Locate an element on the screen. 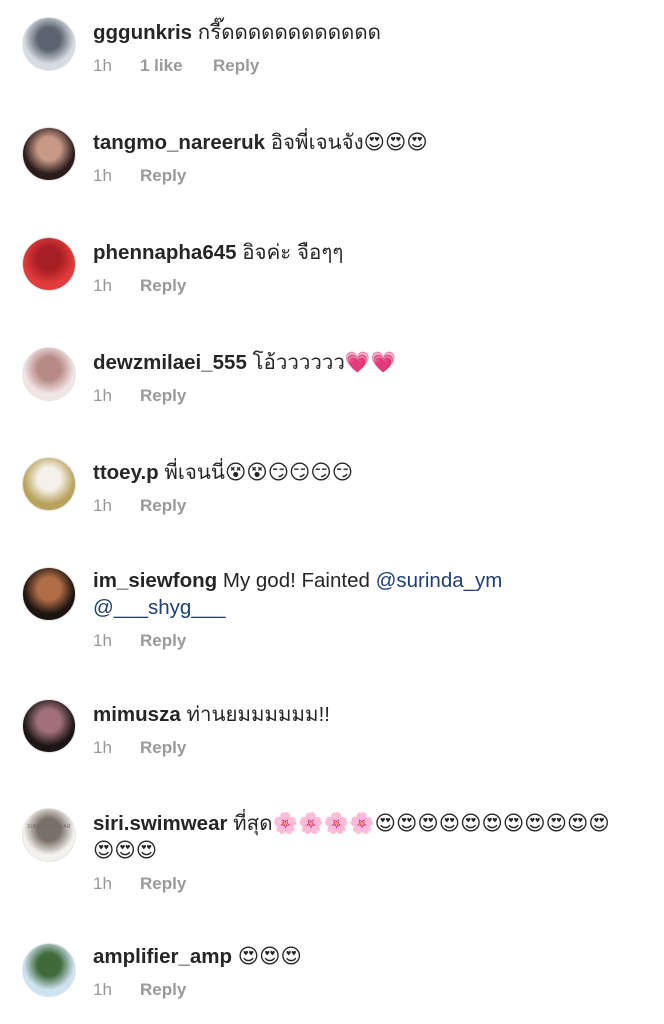  comment-body: พี่เจนนี่😵😵😏😏😏😏 is located at coordinates (259, 472).